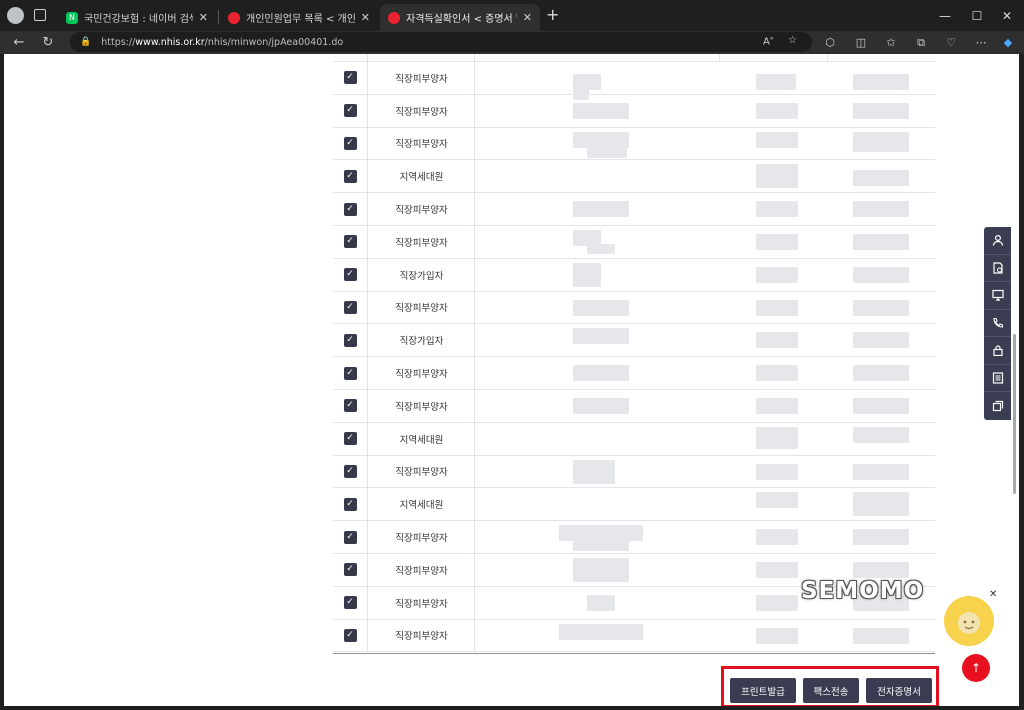  Describe the element at coordinates (460, 17) in the screenshot. I see `tab-certificate-active: 자격득실확인서 < 증명서 발급/확 ✕` at that location.